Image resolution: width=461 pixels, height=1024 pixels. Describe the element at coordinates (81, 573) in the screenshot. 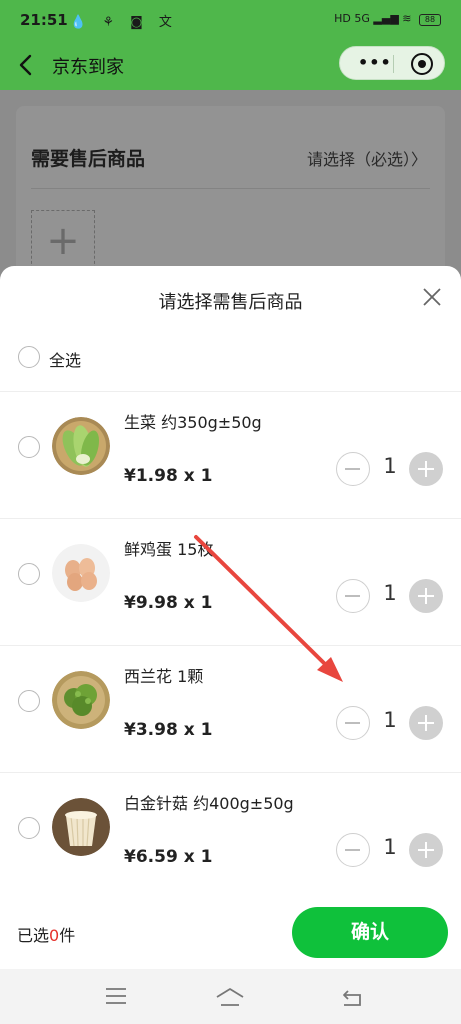

I see `eggs-thumbnail` at that location.